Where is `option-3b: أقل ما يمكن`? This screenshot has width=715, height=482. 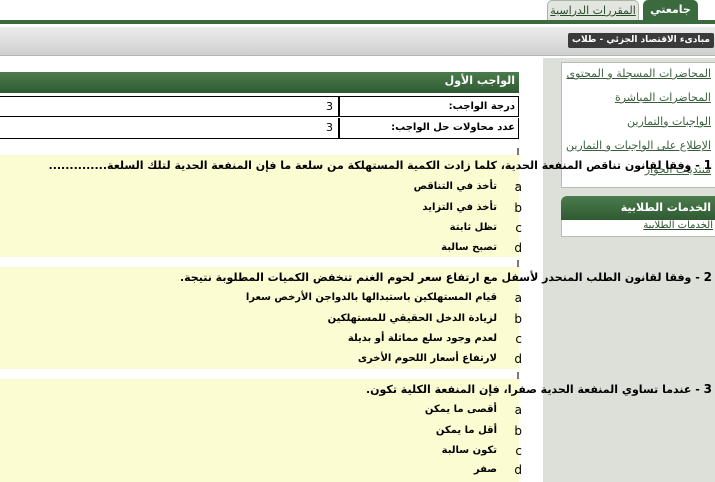 option-3b: أقل ما يمكن is located at coordinates (466, 430).